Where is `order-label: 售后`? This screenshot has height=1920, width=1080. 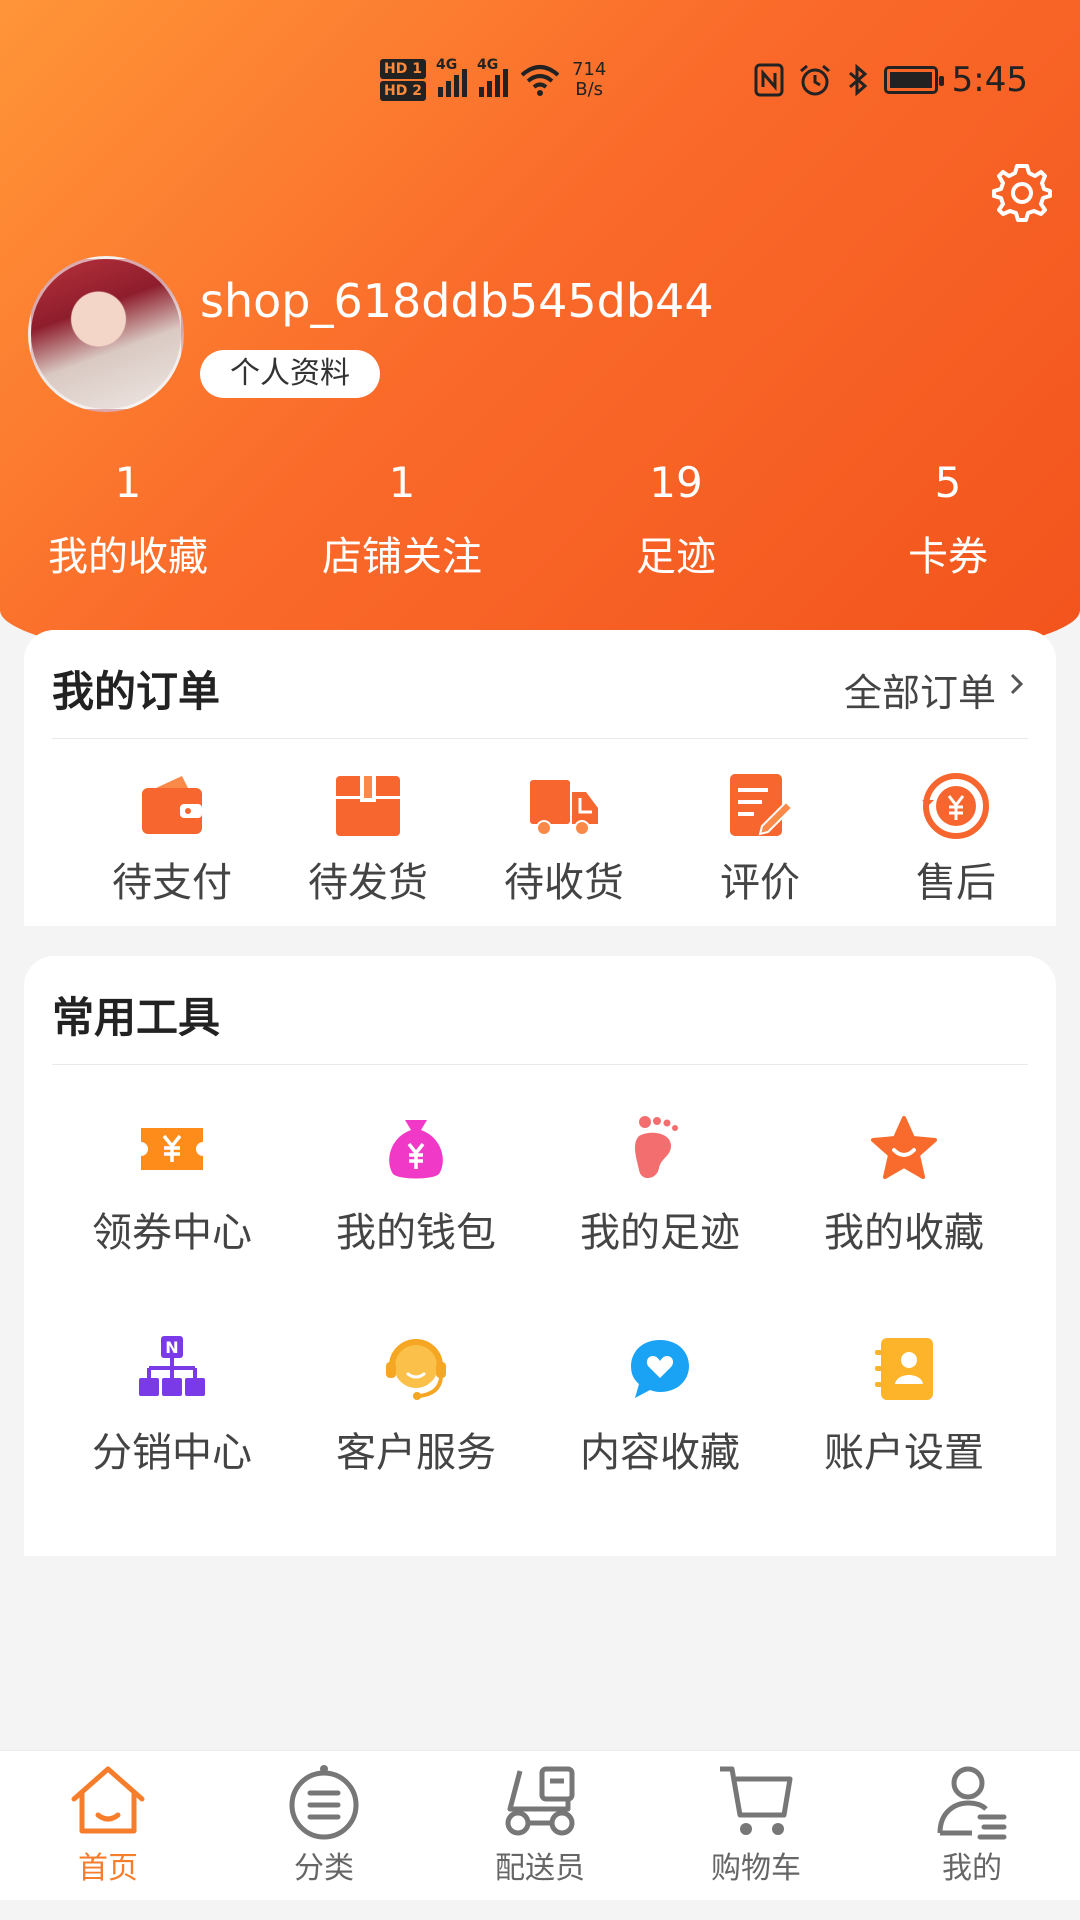 order-label: 售后 is located at coordinates (956, 883).